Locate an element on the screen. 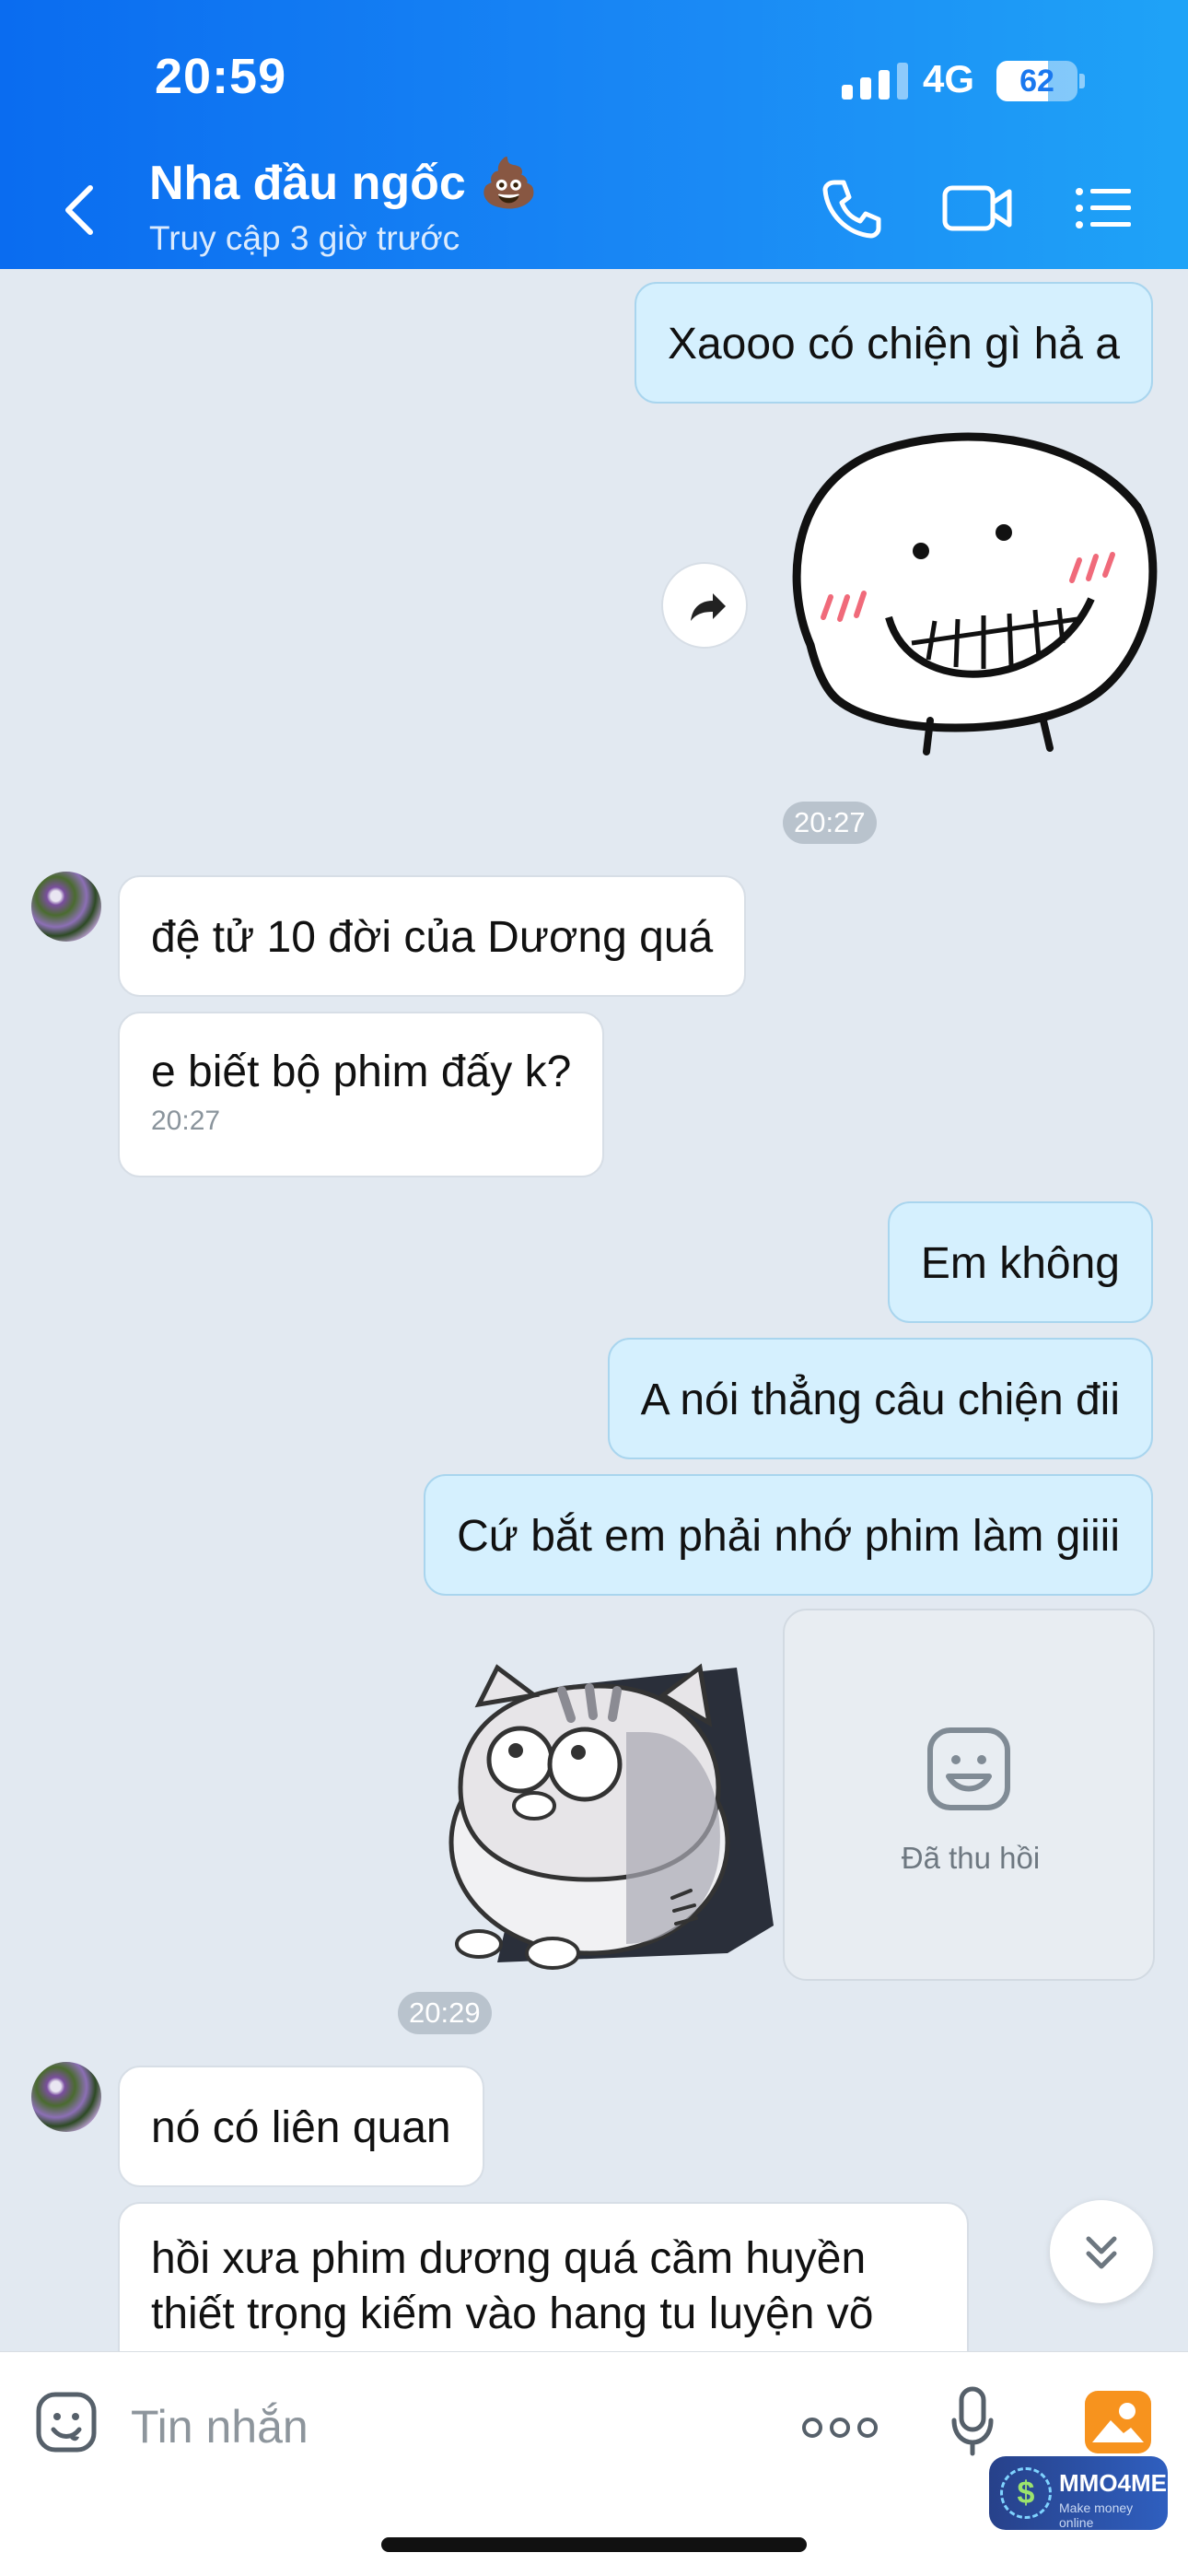 The height and width of the screenshot is (2576, 1188). list-menu-icon is located at coordinates (1103, 208).